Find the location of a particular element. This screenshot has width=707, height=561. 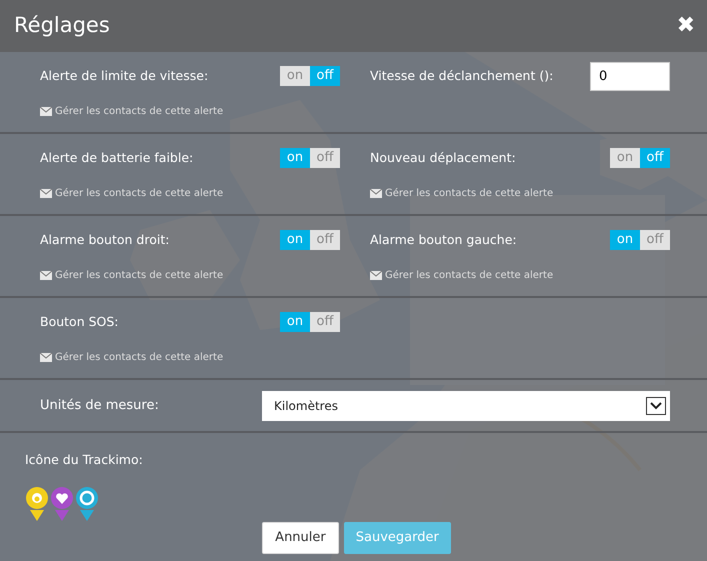

modal-title: Réglages is located at coordinates (62, 26).